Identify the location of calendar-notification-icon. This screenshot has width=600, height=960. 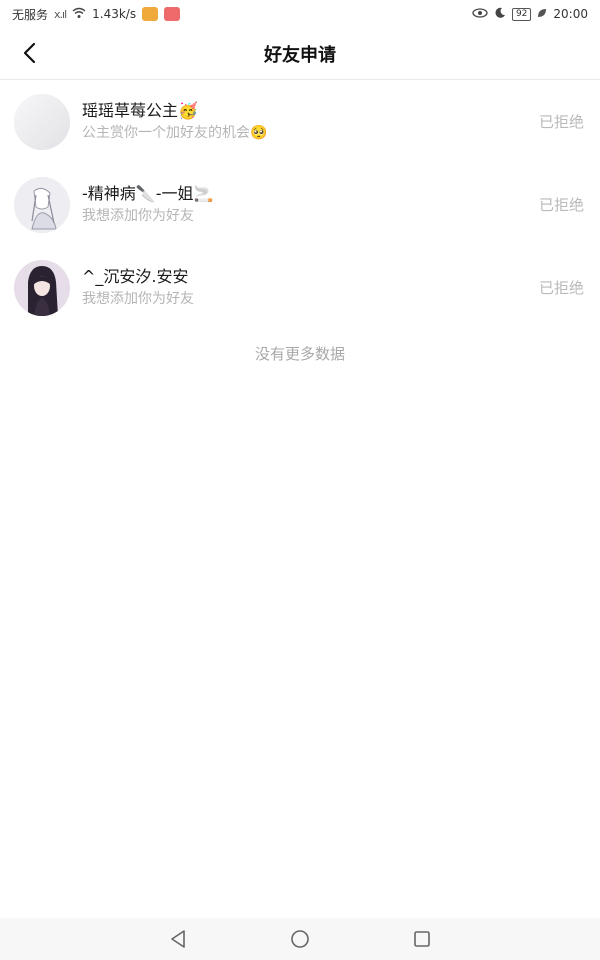
(172, 14).